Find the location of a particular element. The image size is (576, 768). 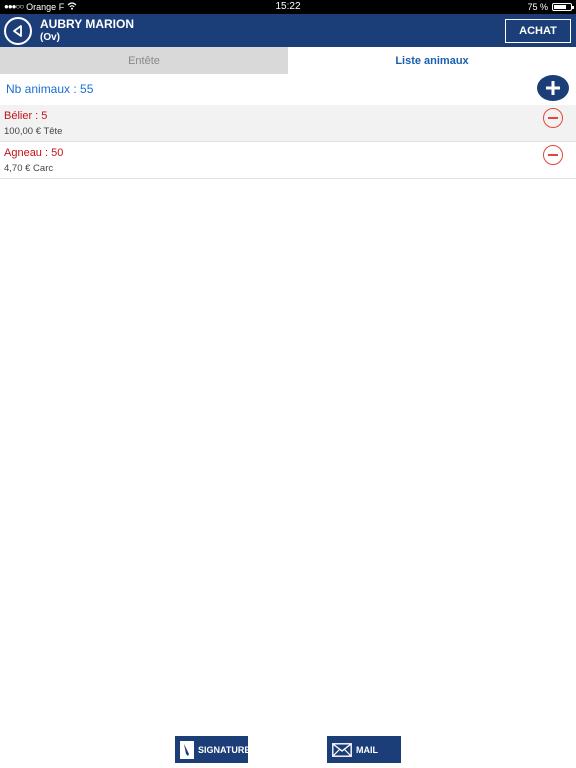

animal-title: Bélier : 5 is located at coordinates (26, 116).